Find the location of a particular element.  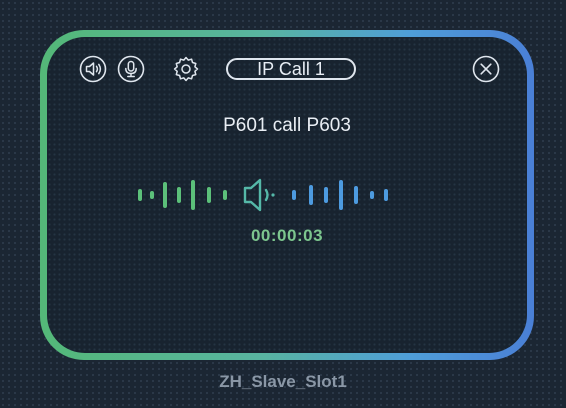

close-icon is located at coordinates (486, 69).